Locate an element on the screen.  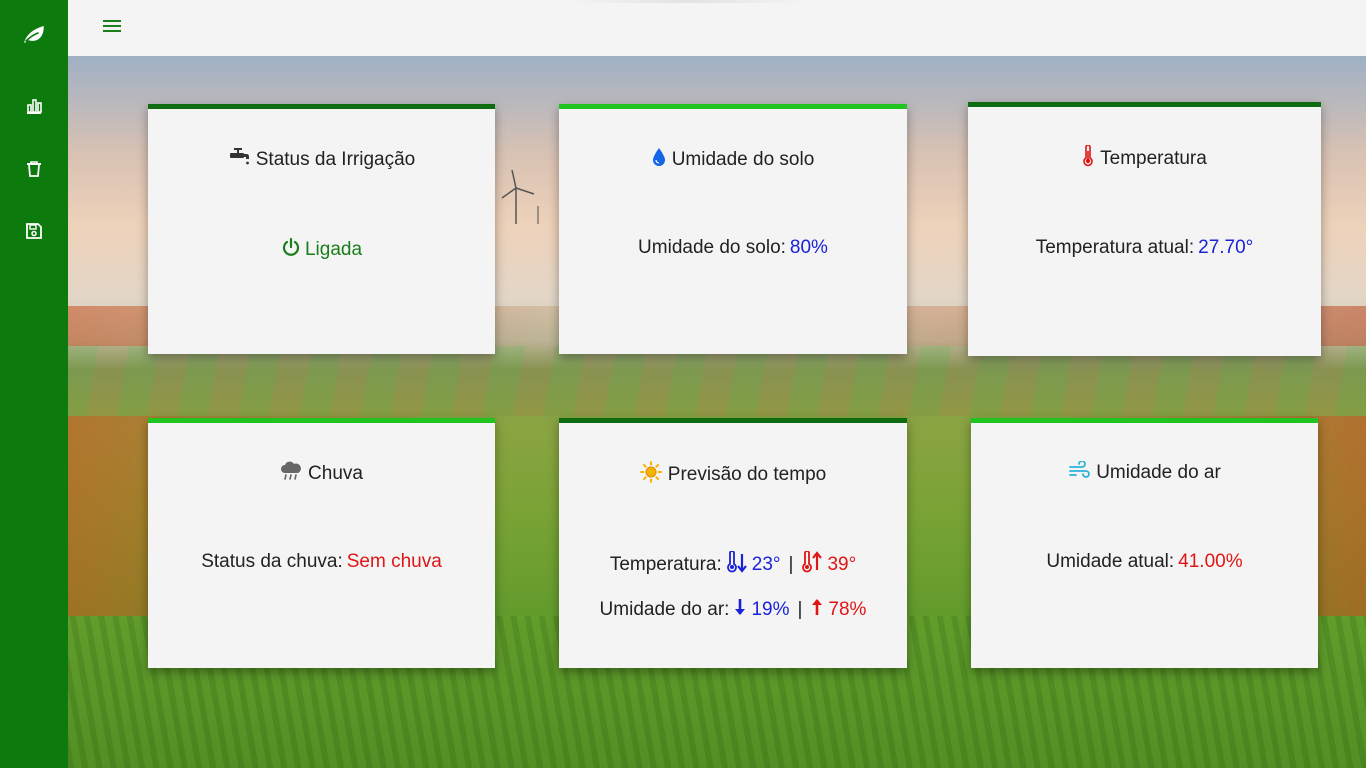
temperature-card: Temperatura Temperatura atual: 27.70° is located at coordinates (1144, 229).